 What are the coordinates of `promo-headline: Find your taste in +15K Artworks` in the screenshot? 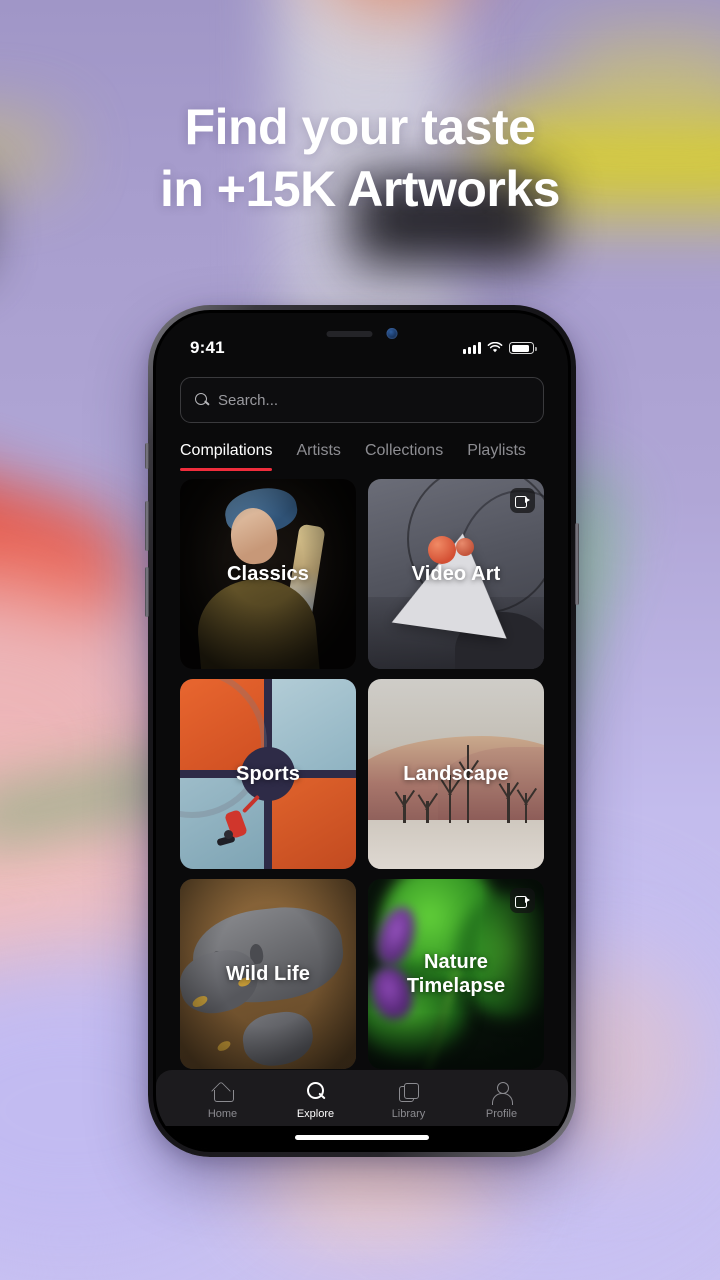 It's located at (360, 158).